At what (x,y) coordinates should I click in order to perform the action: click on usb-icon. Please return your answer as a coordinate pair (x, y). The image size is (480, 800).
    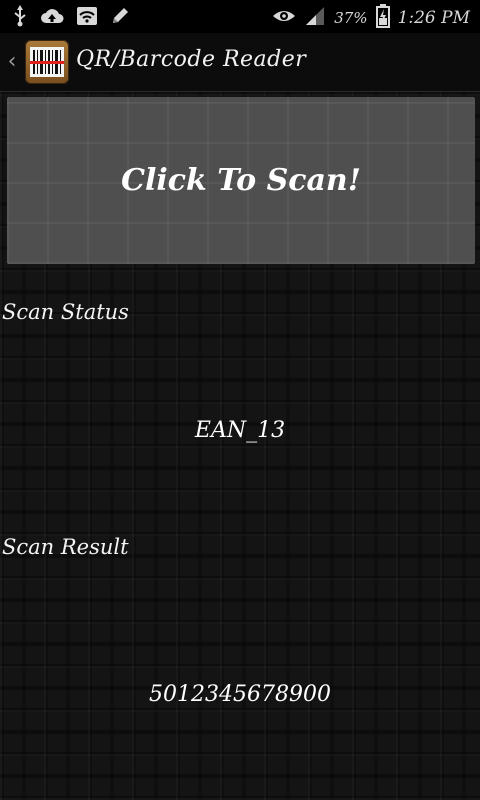
    Looking at the image, I should click on (20, 18).